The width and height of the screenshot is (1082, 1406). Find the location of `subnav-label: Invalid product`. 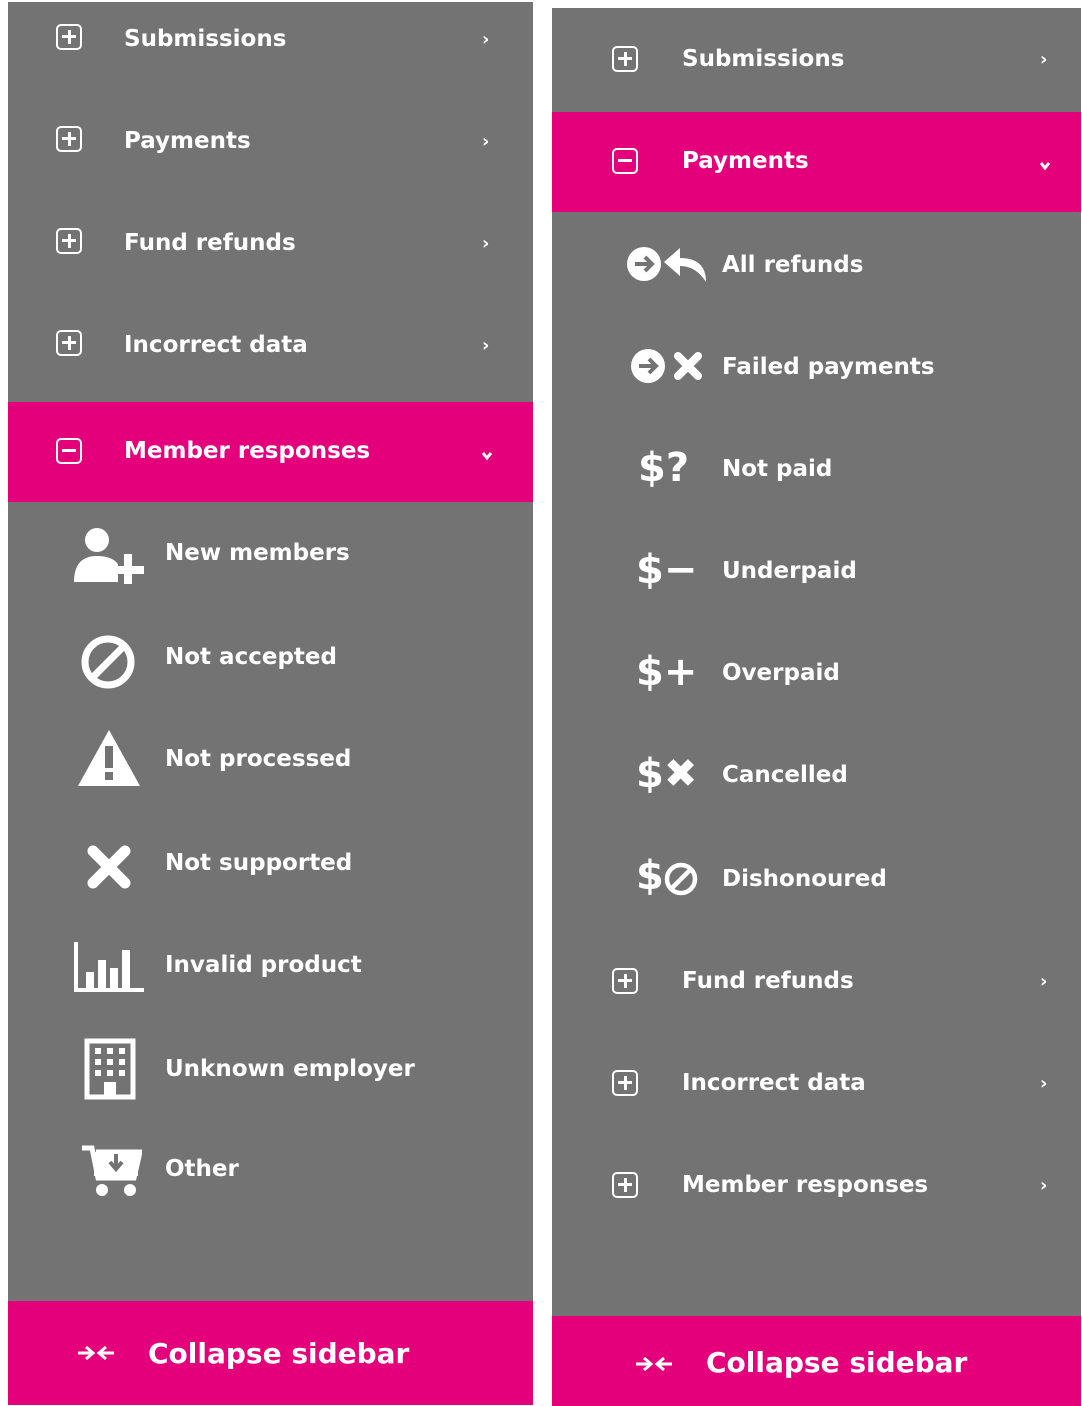

subnav-label: Invalid product is located at coordinates (263, 965).